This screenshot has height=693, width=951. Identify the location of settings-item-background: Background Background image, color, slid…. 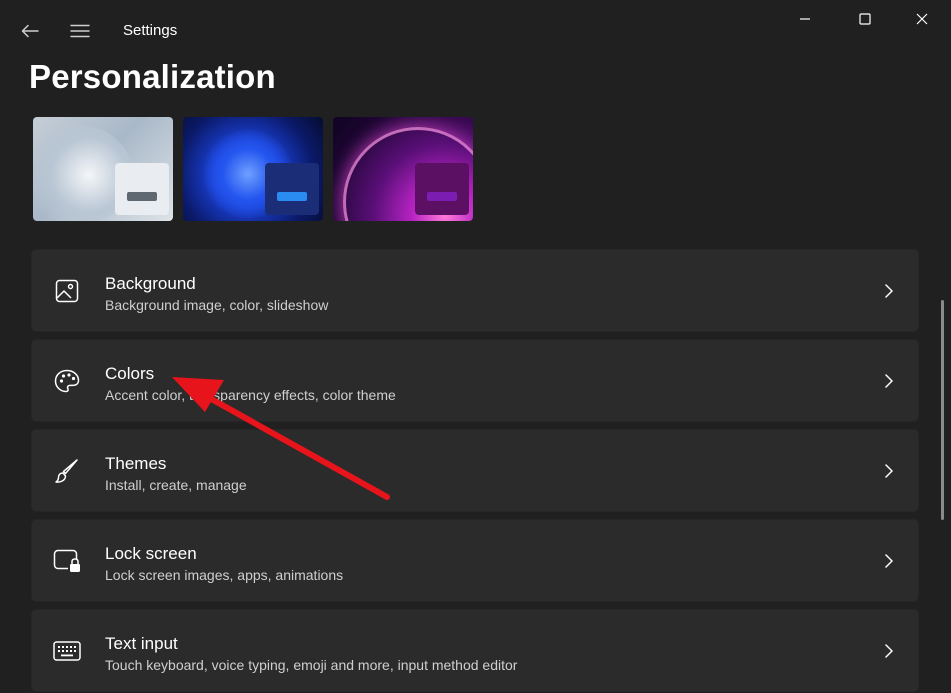
(475, 290).